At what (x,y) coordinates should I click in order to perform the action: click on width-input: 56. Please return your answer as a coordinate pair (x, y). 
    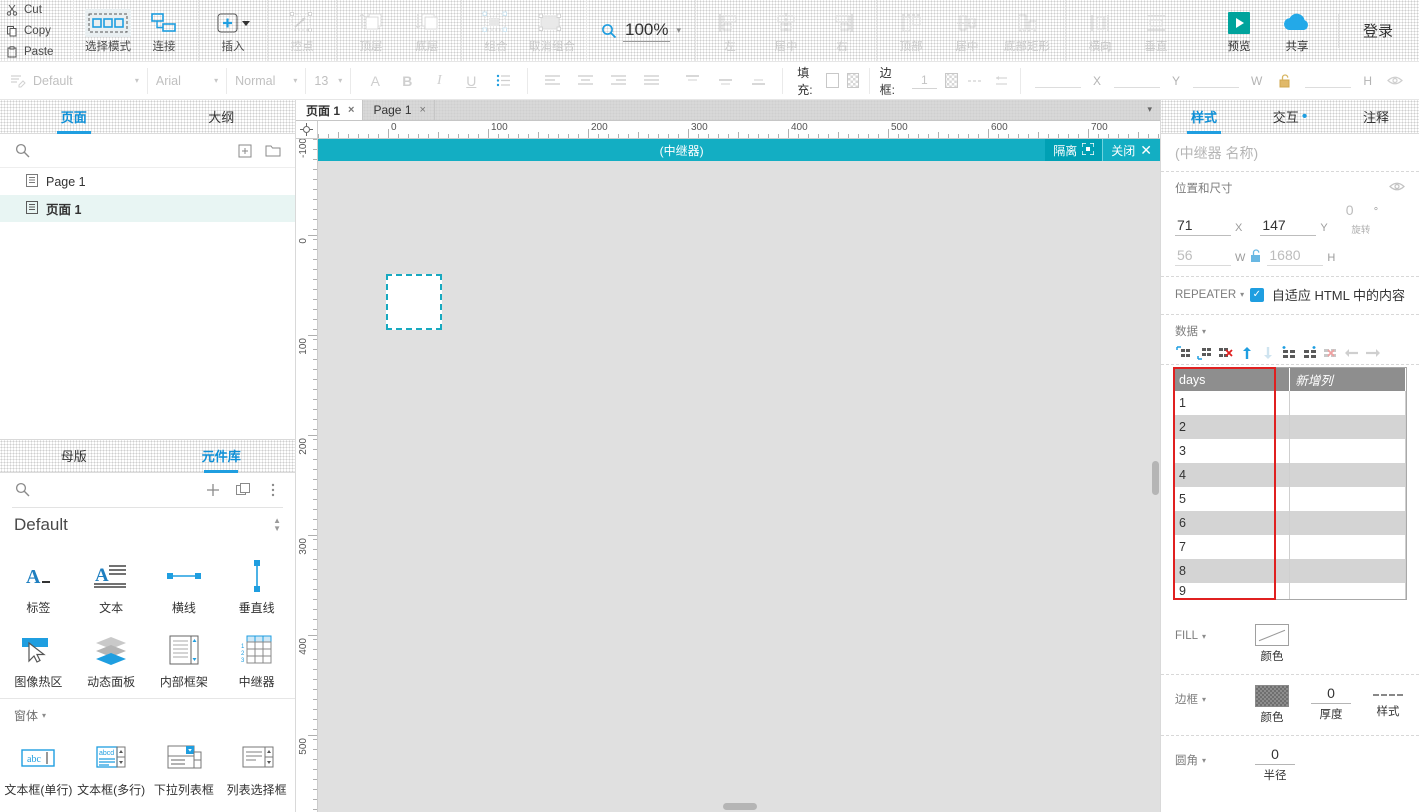
    Looking at the image, I should click on (1203, 256).